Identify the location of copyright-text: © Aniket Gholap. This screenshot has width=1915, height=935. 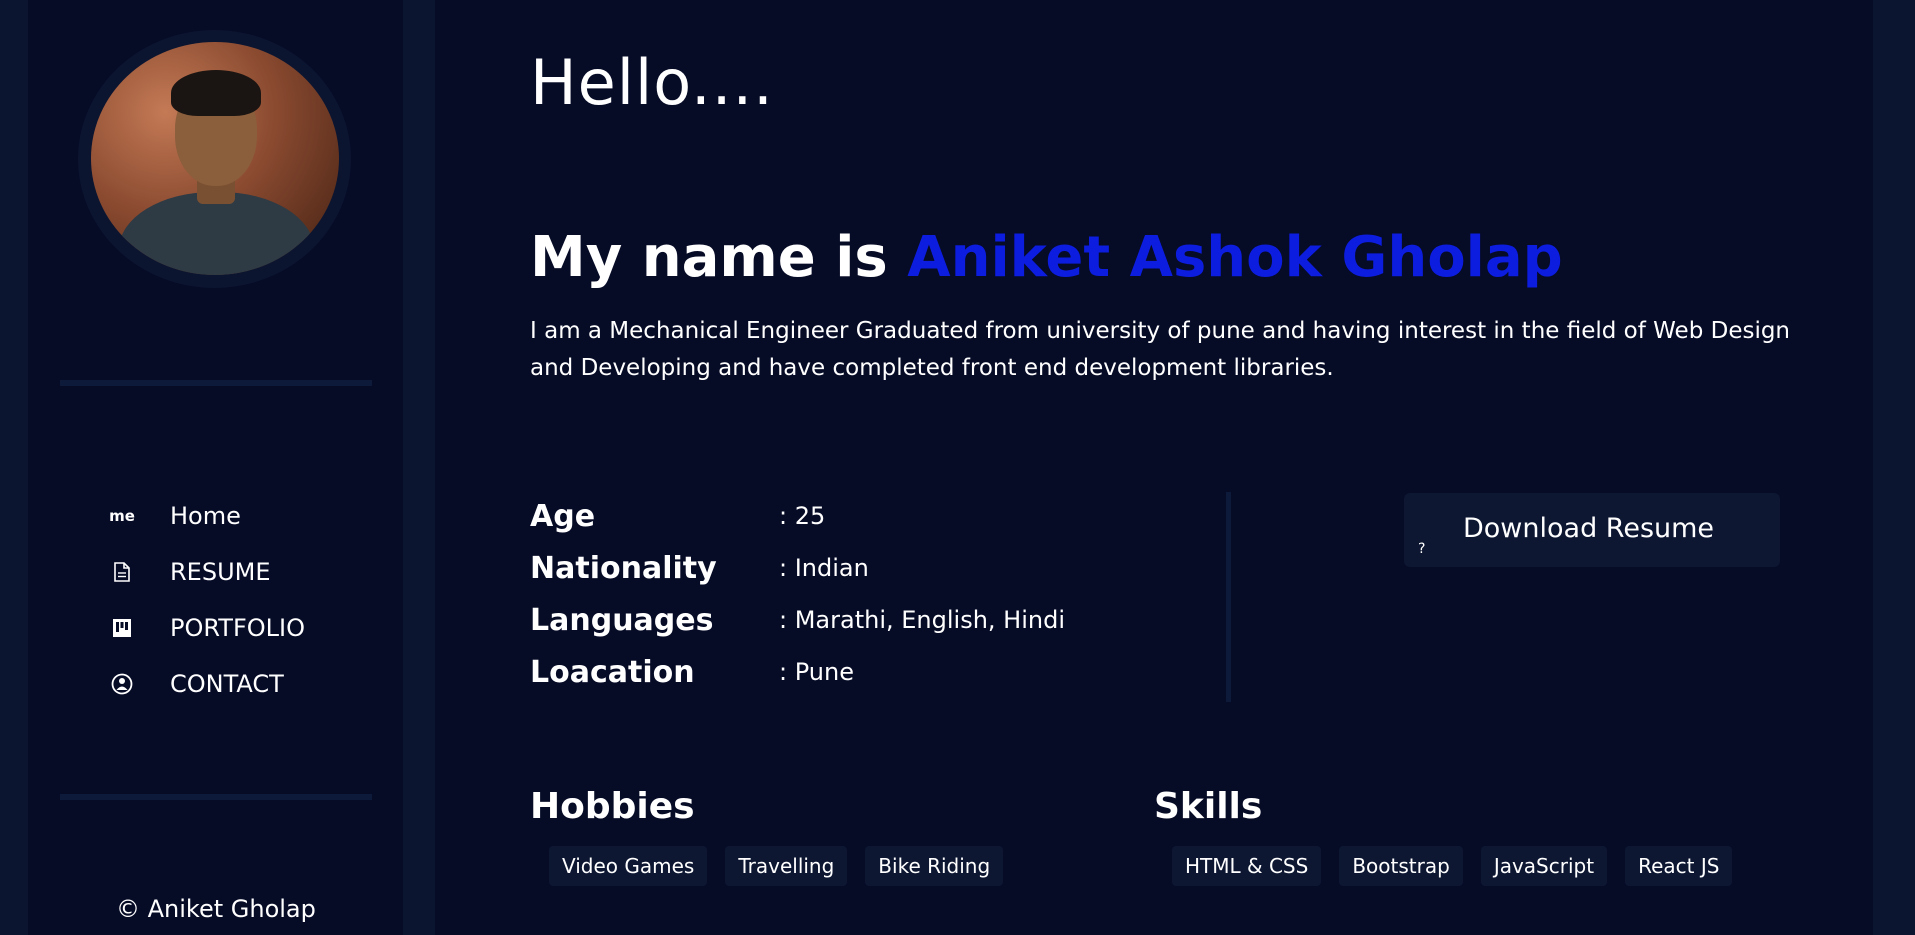
(216, 909).